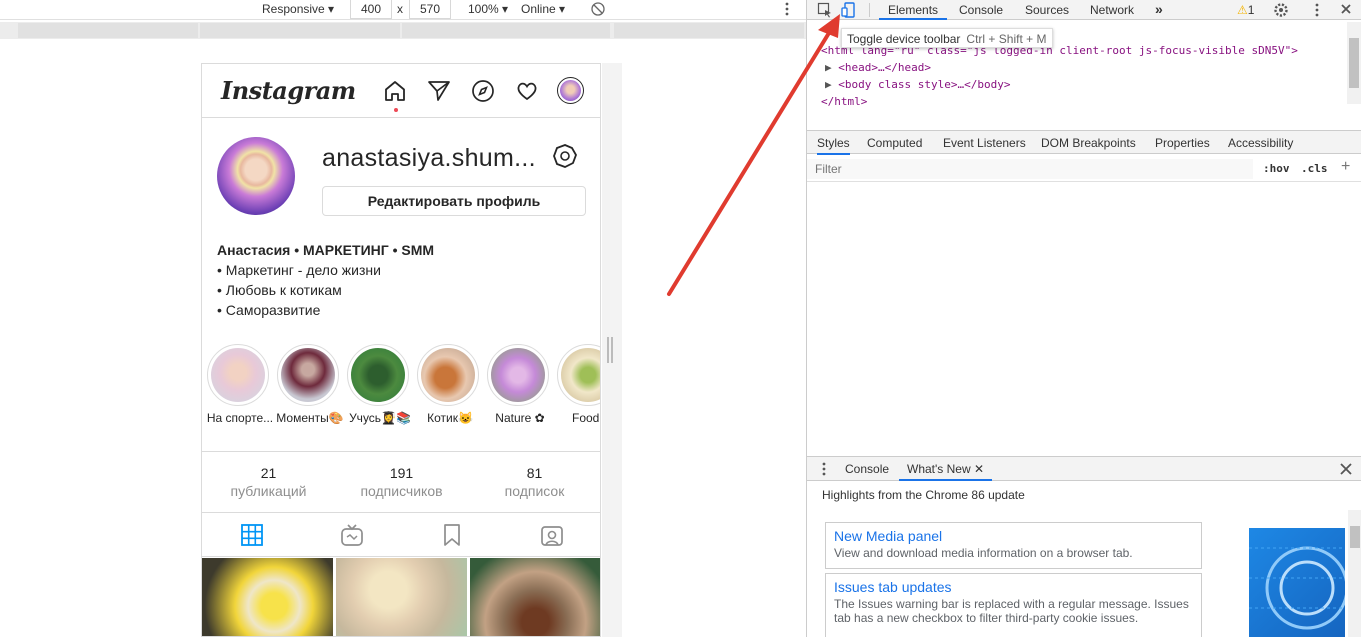 The image size is (1361, 637). Describe the element at coordinates (878, 67) in the screenshot. I see `dom-head-node: ▶ <head>…</head>` at that location.